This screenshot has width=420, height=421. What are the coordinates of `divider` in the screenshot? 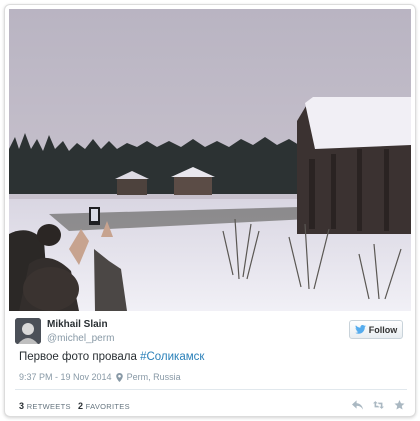 It's located at (211, 389).